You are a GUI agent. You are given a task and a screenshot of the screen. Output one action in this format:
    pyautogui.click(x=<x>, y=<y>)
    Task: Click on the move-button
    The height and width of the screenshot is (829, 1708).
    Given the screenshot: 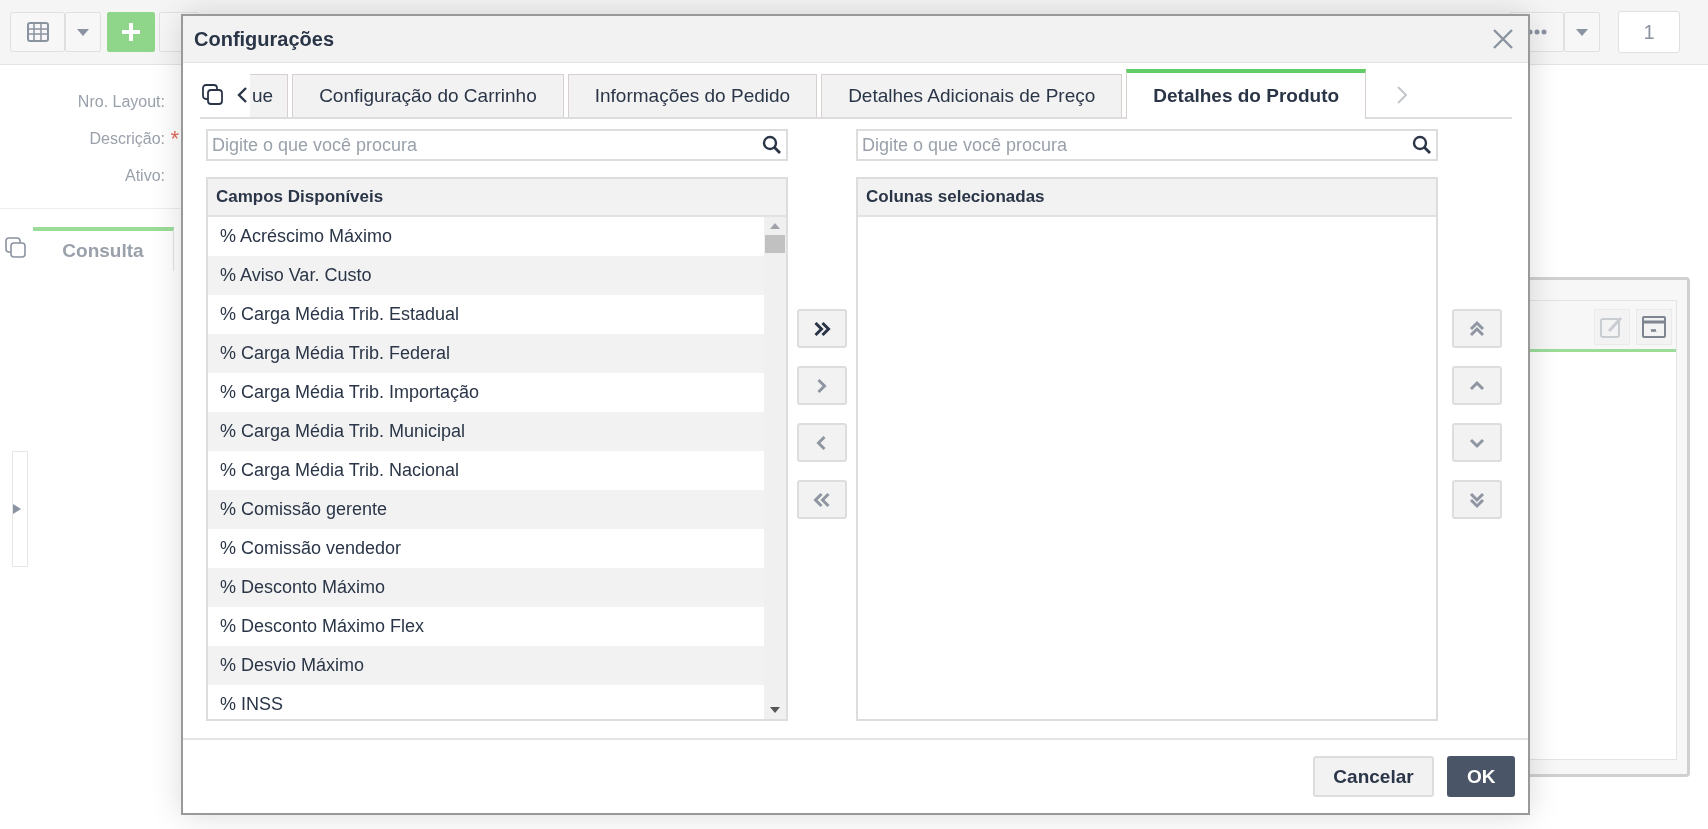 What is the action you would take?
    pyautogui.click(x=822, y=328)
    